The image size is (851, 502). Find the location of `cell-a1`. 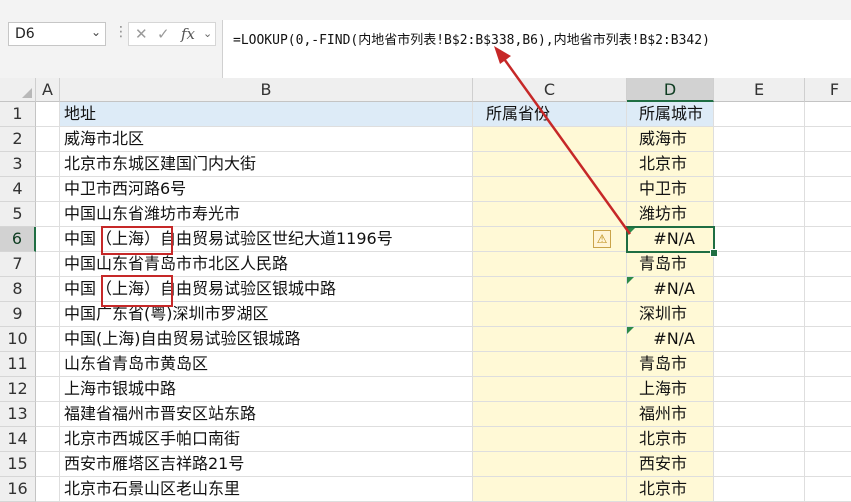

cell-a1 is located at coordinates (48, 114).